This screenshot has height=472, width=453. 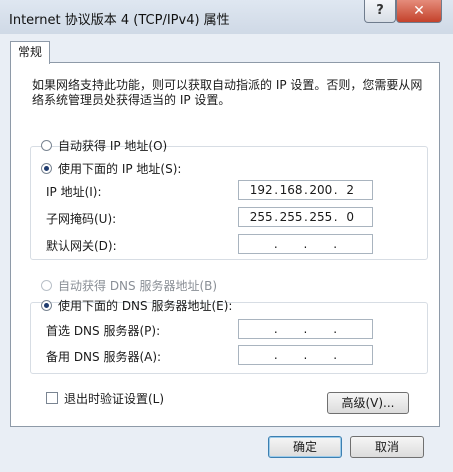 I want to click on ip-address-label: IP 地址(I):, so click(x=74, y=192).